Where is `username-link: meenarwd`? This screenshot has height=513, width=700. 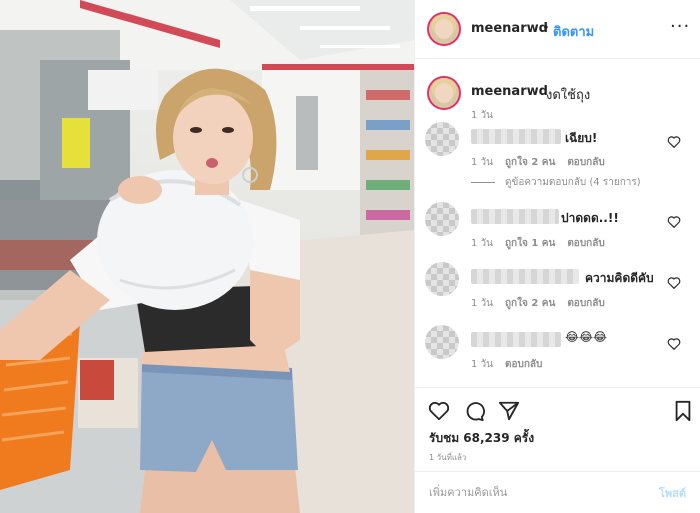
username-link: meenarwd is located at coordinates (509, 28).